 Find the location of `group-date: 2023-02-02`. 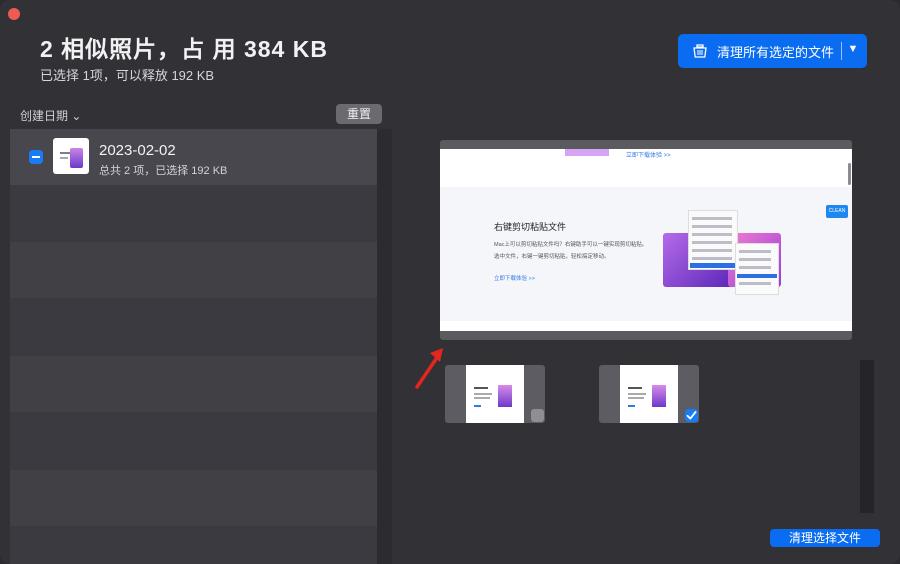

group-date: 2023-02-02 is located at coordinates (137, 150).